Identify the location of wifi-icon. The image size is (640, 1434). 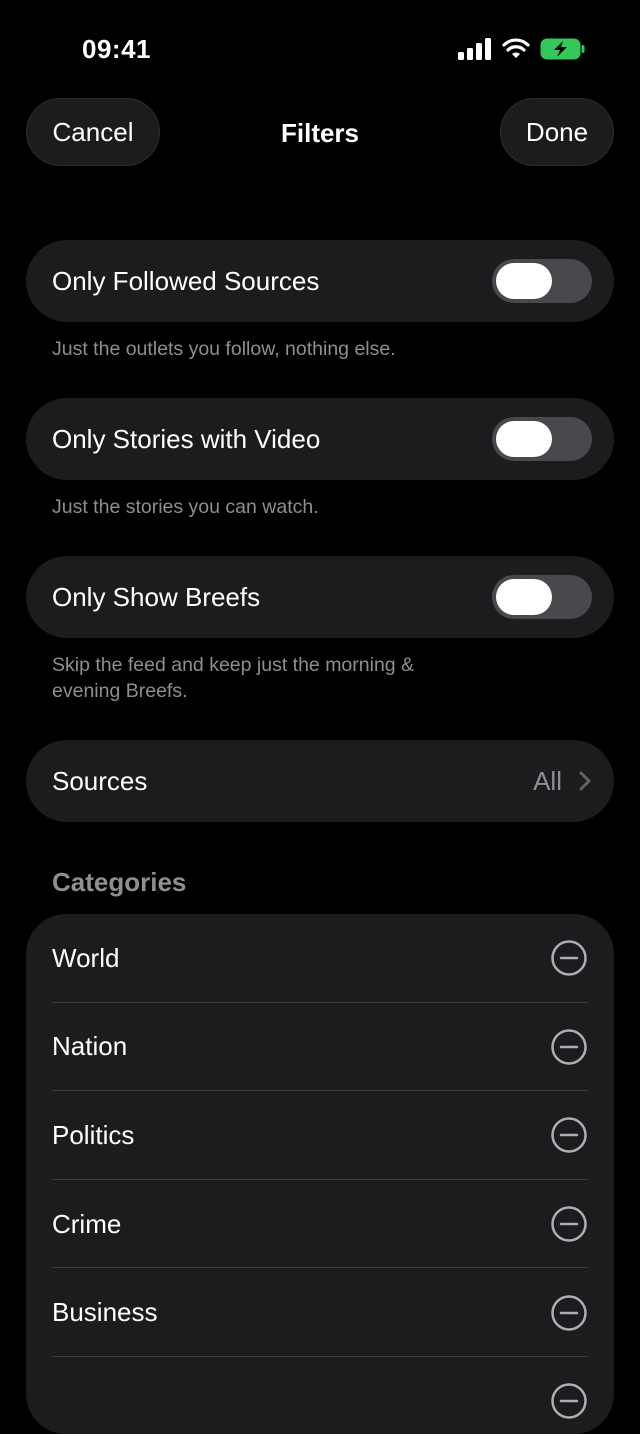
(516, 48).